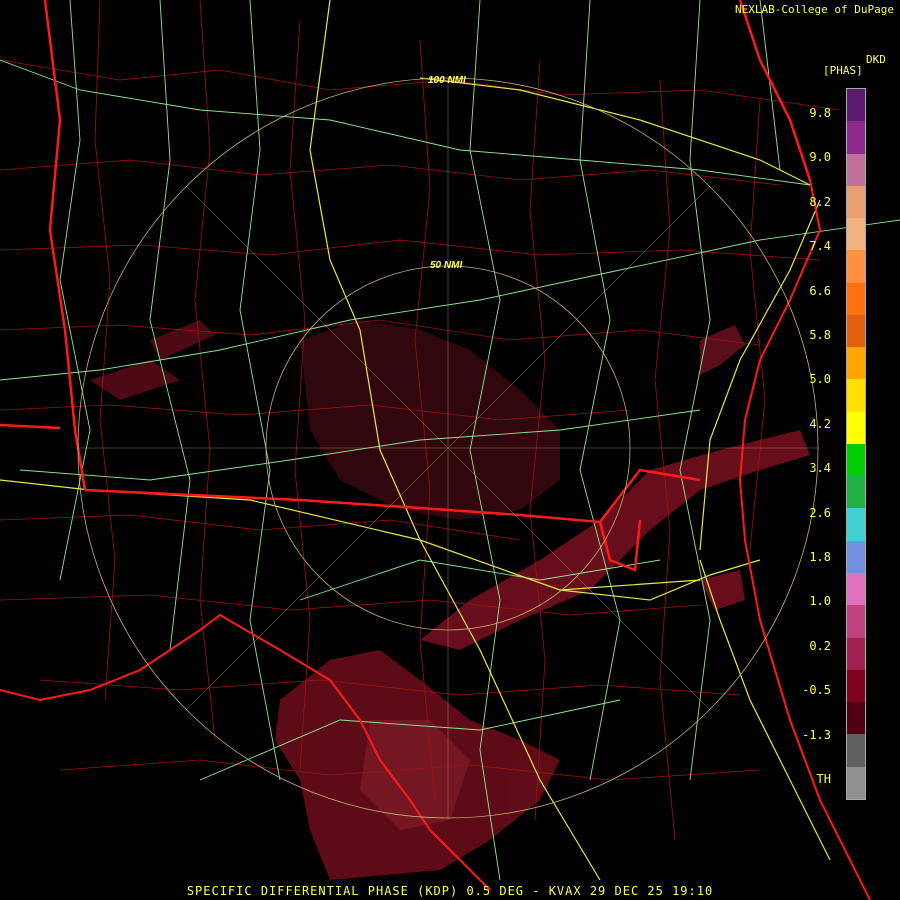 The image size is (900, 900). Describe the element at coordinates (820, 512) in the screenshot. I see `tick-label: 2.6` at that location.